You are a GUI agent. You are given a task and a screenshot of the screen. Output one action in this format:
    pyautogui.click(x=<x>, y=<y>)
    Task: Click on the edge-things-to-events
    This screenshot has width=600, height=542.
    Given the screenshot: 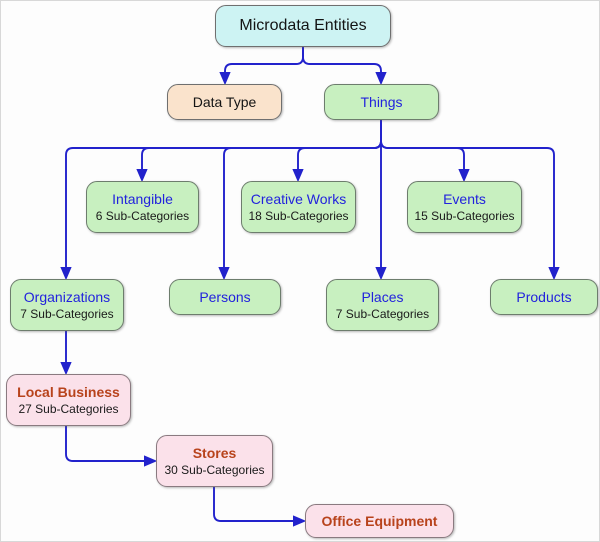 What is the action you would take?
    pyautogui.click(x=425, y=151)
    